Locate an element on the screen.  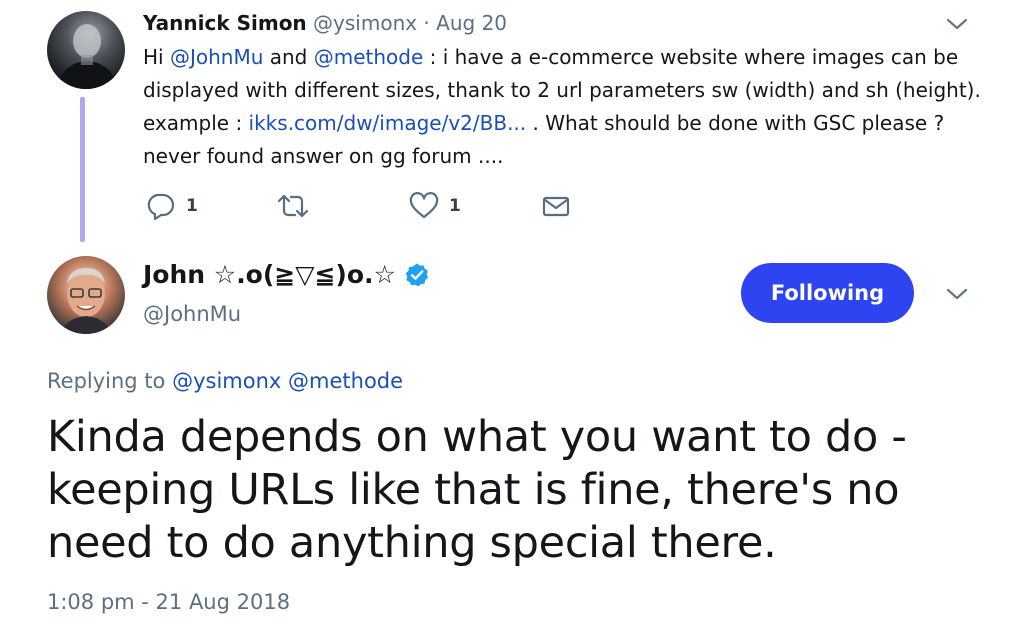
envelope-icon is located at coordinates (556, 206).